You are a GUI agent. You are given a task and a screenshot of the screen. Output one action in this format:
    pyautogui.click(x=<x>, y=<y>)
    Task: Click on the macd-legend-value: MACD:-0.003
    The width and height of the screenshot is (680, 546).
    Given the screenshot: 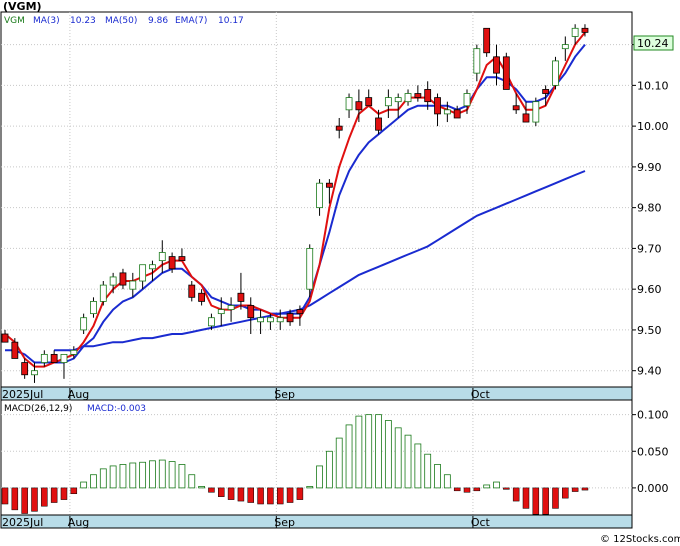 What is the action you would take?
    pyautogui.click(x=116, y=409)
    